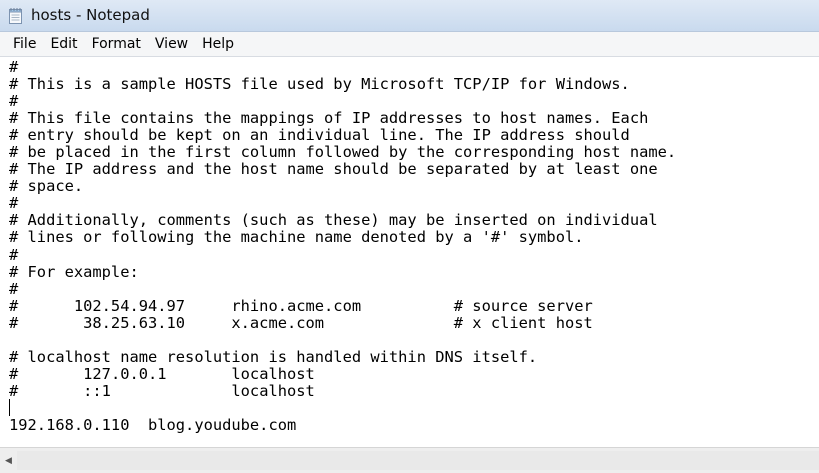 The width and height of the screenshot is (819, 473). I want to click on menu-file: File, so click(24, 44).